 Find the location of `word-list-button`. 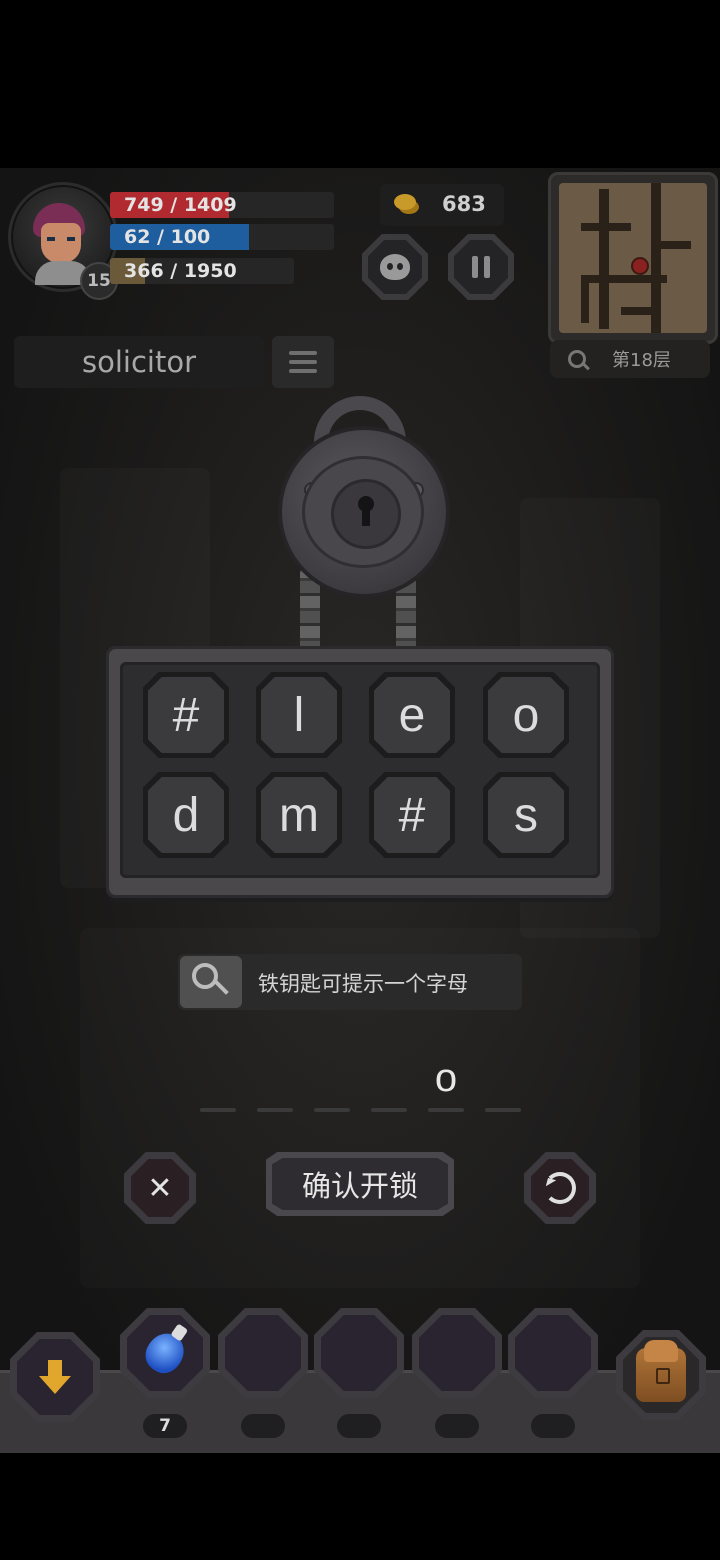

word-list-button is located at coordinates (303, 362).